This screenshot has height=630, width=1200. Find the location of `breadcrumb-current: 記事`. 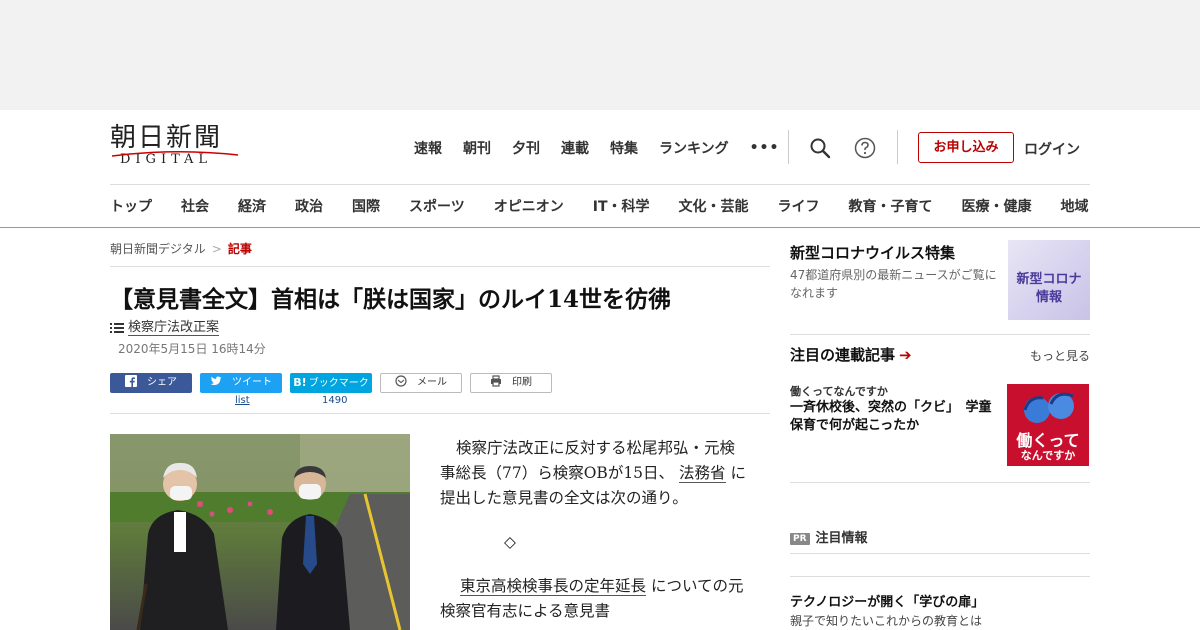

breadcrumb-current: 記事 is located at coordinates (239, 249).